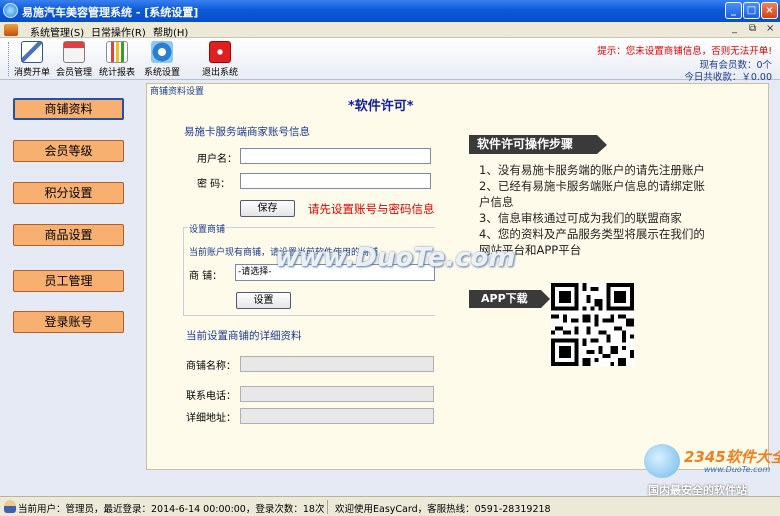 This screenshot has height=516, width=780. I want to click on sidebar-item-login-account: 登录账号, so click(68, 322).